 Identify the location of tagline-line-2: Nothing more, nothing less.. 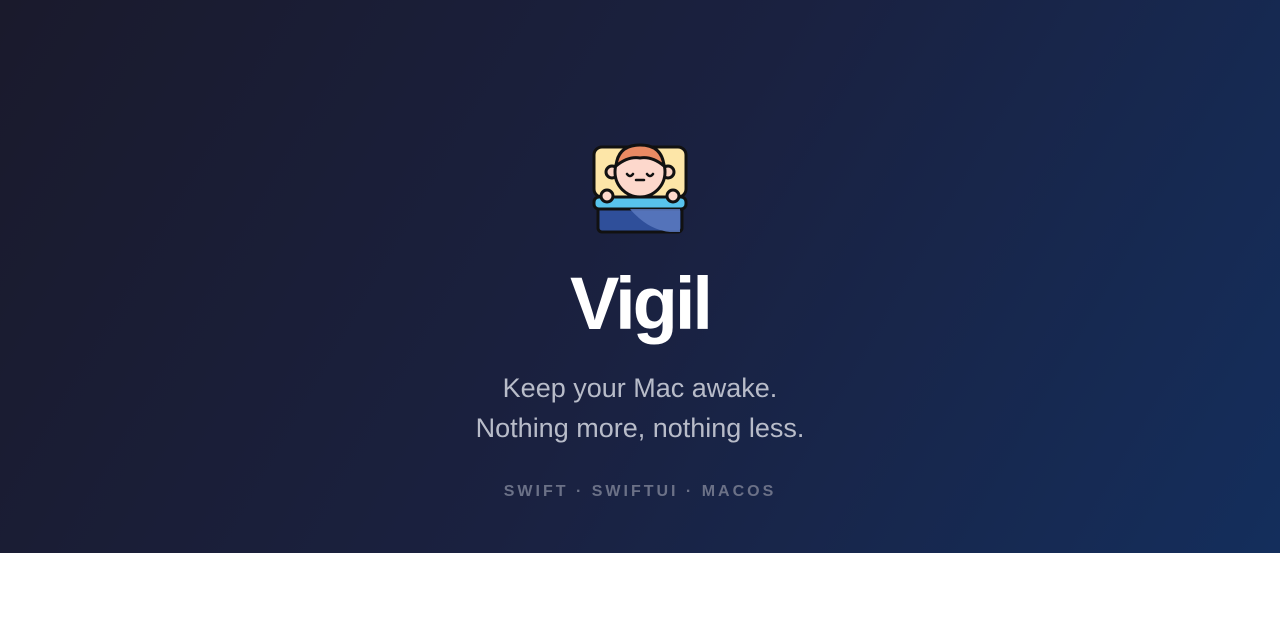
(640, 428).